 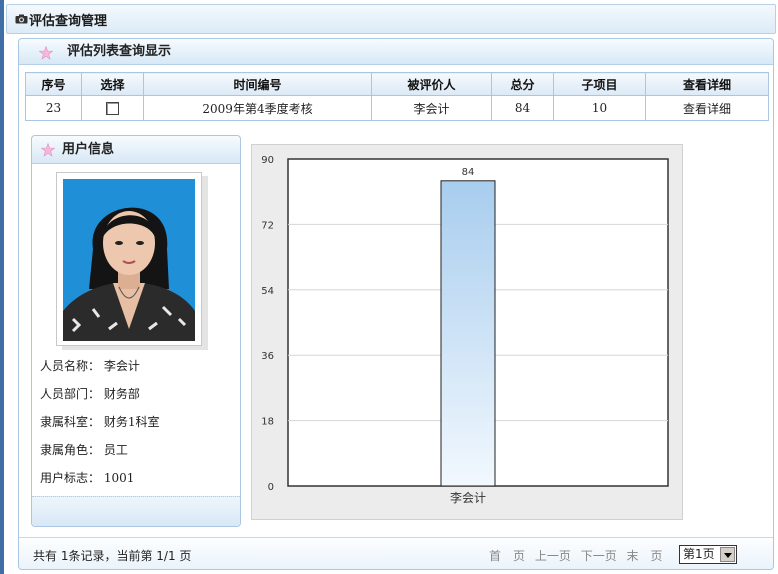 I want to click on col-header-subitems: 子项目, so click(x=599, y=84).